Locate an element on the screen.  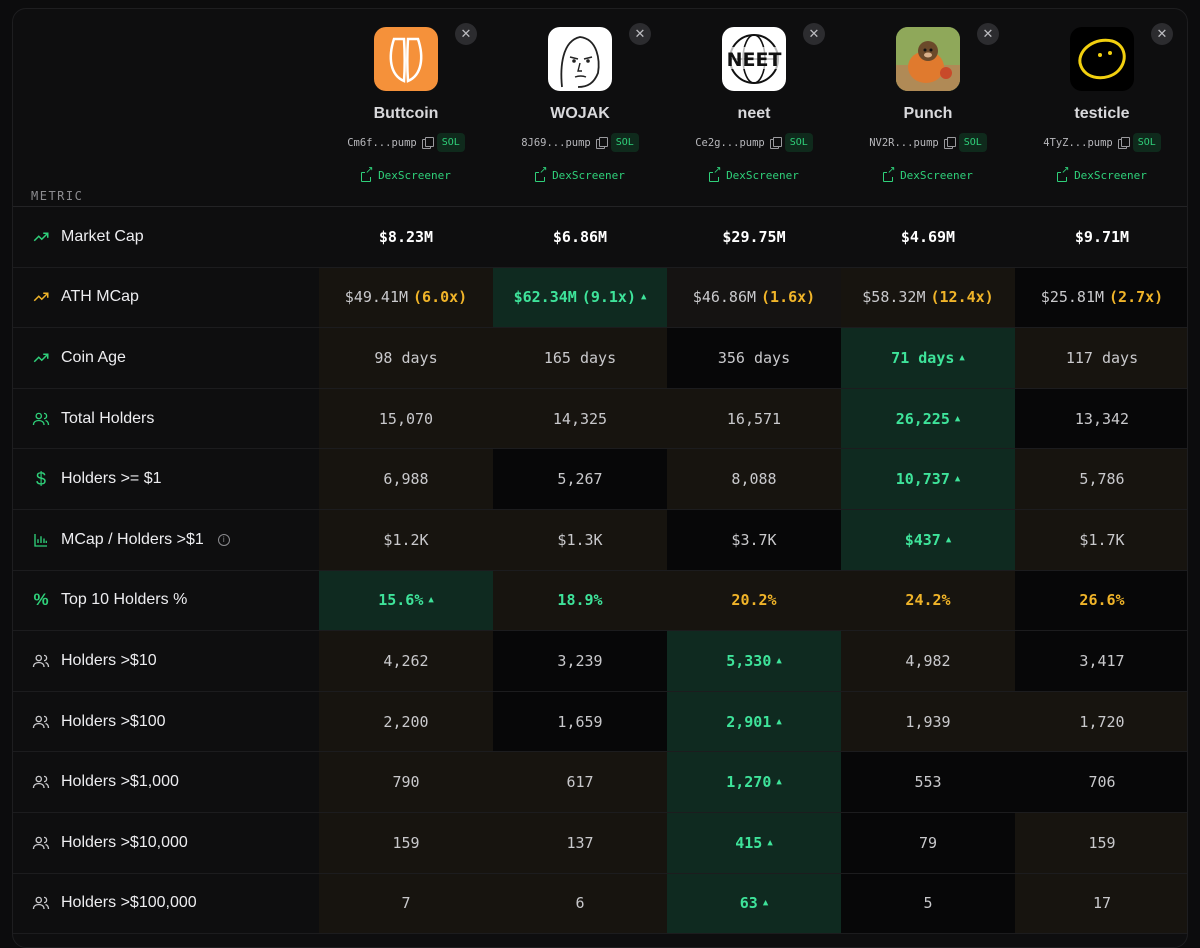
cell-value: $49.41M is located at coordinates (376, 297).